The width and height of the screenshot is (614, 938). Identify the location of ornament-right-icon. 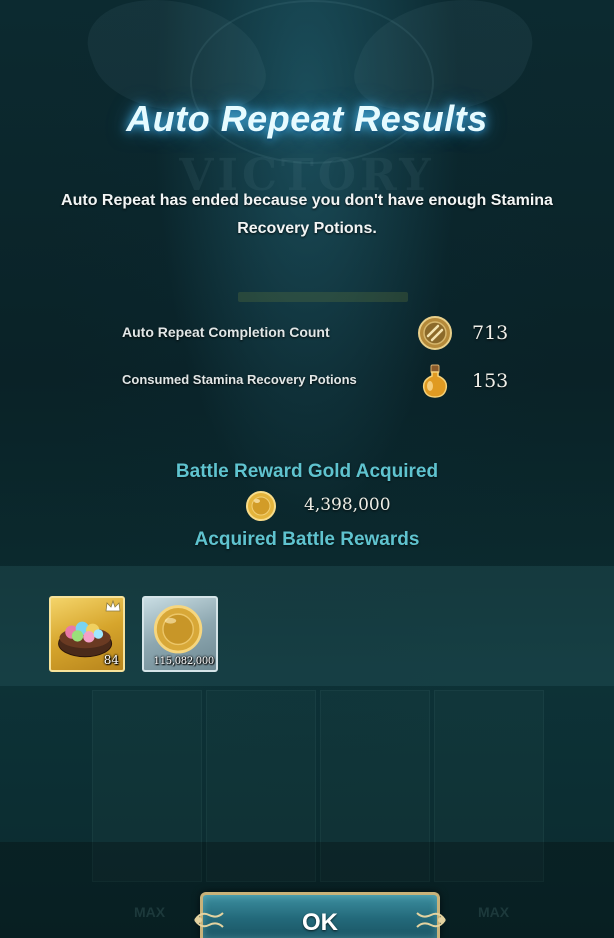
(431, 920).